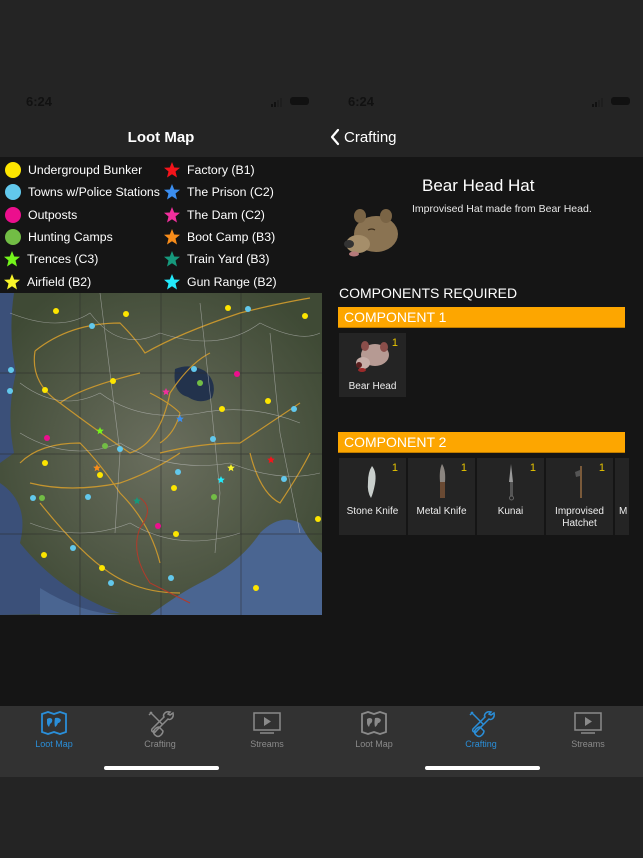 Image resolution: width=643 pixels, height=858 pixels. I want to click on component-item: 1 Stone Knife, so click(372, 496).